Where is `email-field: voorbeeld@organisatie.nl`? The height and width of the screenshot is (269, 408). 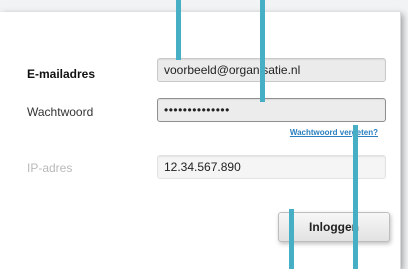 email-field: voorbeeld@organisatie.nl is located at coordinates (271, 70).